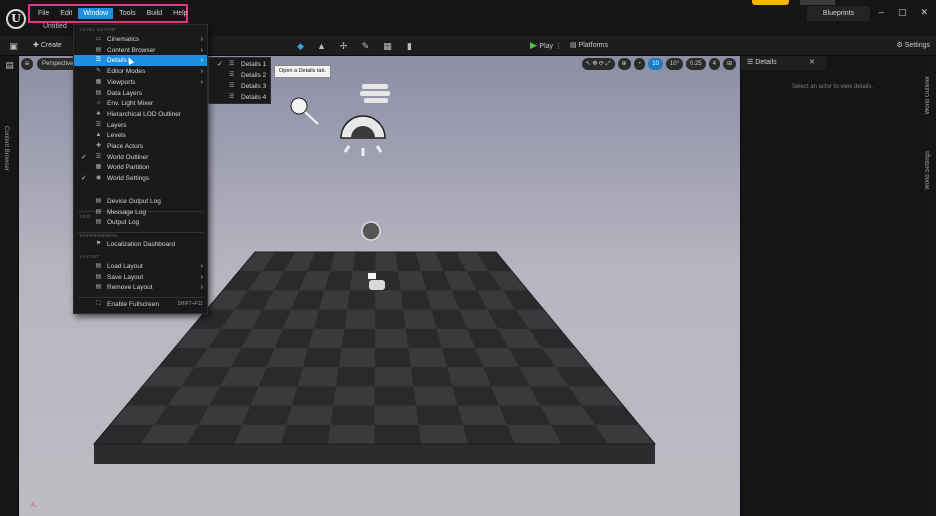 This screenshot has width=936, height=516. I want to click on settings-label: Settings, so click(917, 45).